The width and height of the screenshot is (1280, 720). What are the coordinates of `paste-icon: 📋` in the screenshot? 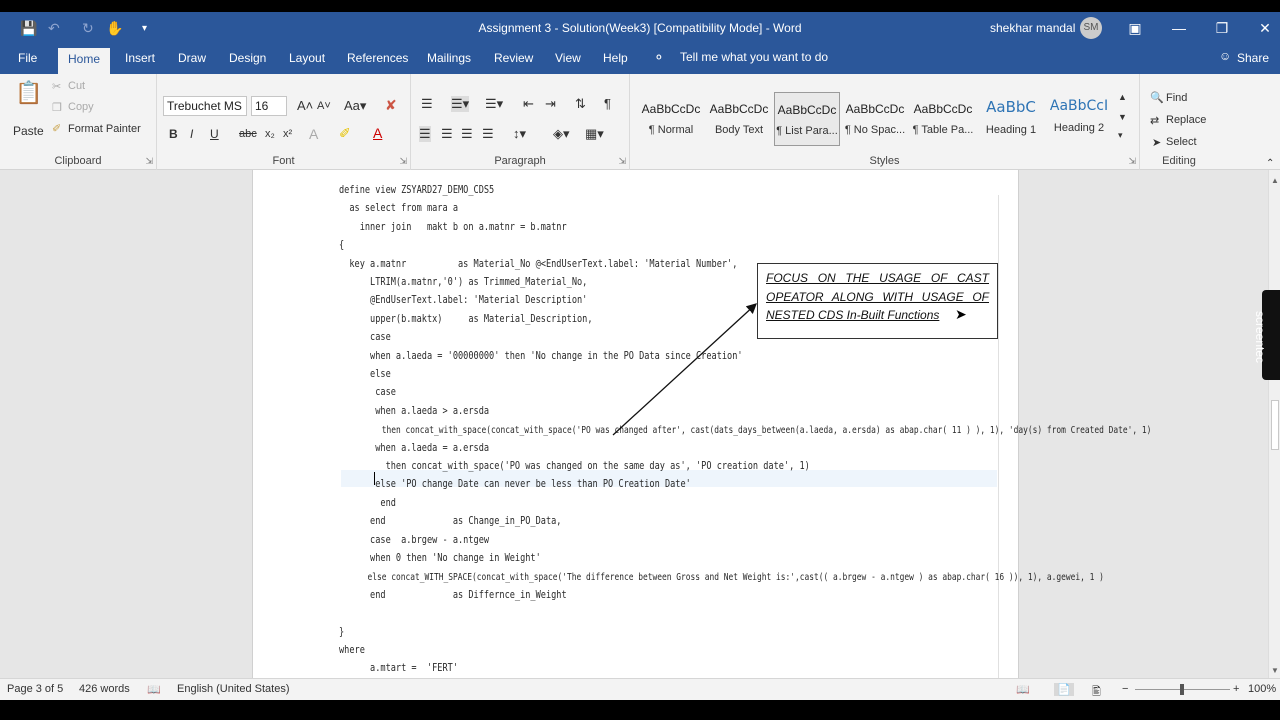 It's located at (28, 93).